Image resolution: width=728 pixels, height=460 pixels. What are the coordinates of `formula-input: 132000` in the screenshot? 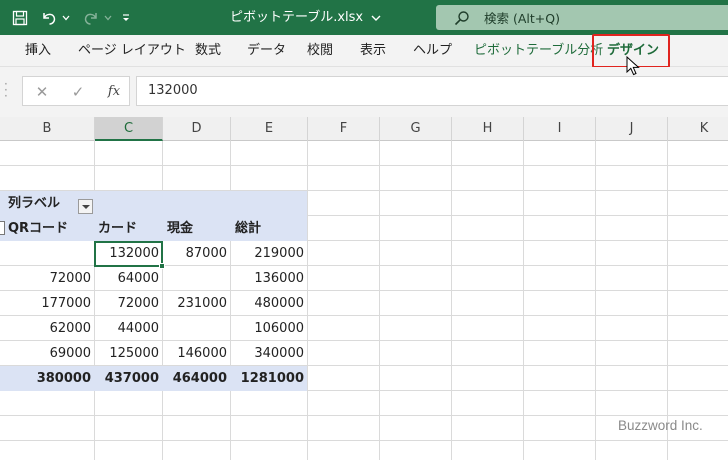 It's located at (432, 91).